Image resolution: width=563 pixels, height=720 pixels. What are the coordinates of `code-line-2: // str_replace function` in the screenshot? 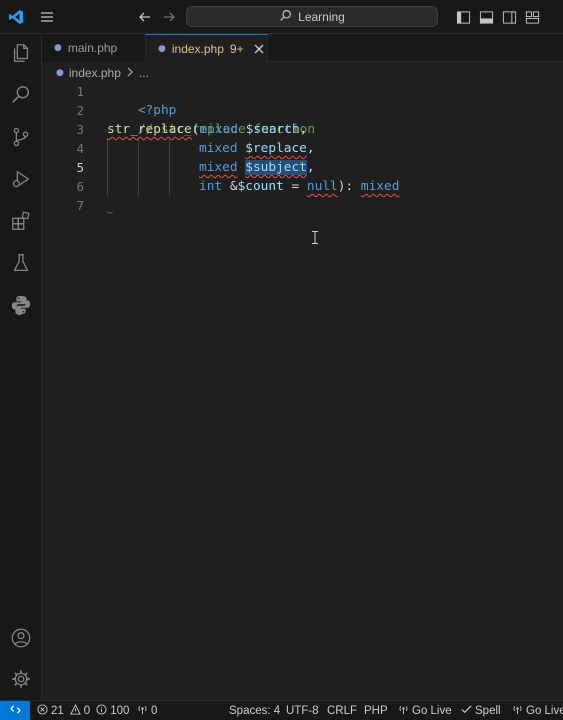 It's located at (211, 119).